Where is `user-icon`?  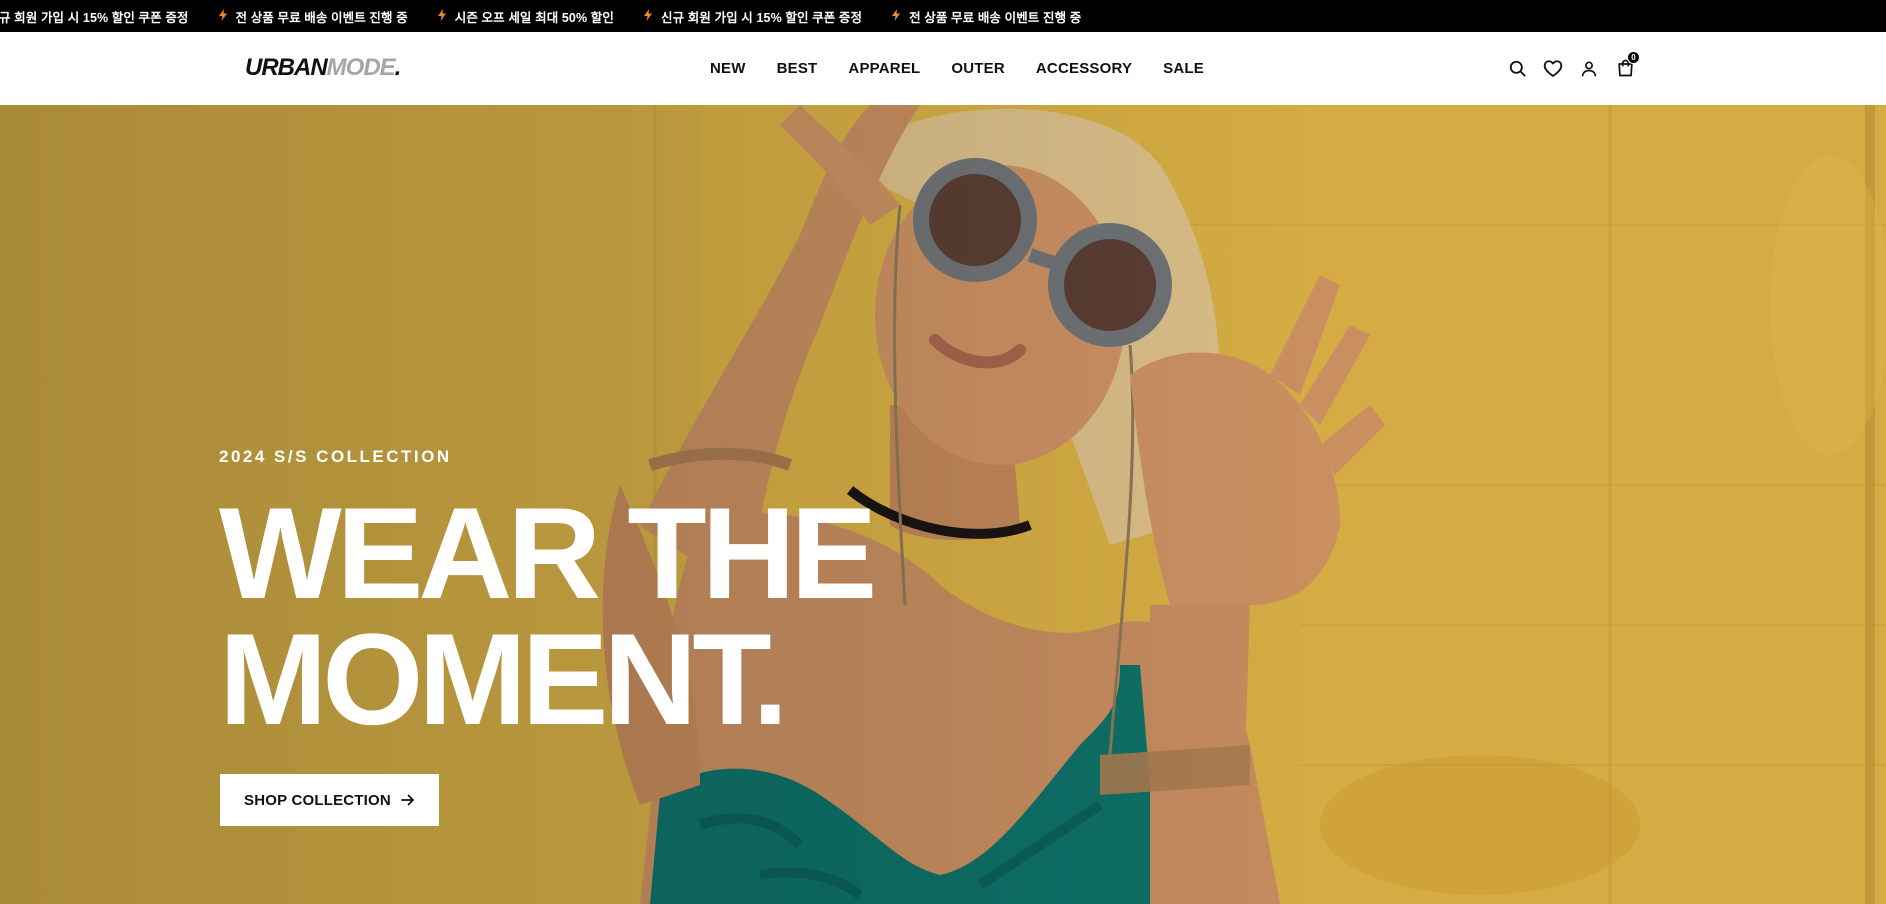
user-icon is located at coordinates (1589, 68).